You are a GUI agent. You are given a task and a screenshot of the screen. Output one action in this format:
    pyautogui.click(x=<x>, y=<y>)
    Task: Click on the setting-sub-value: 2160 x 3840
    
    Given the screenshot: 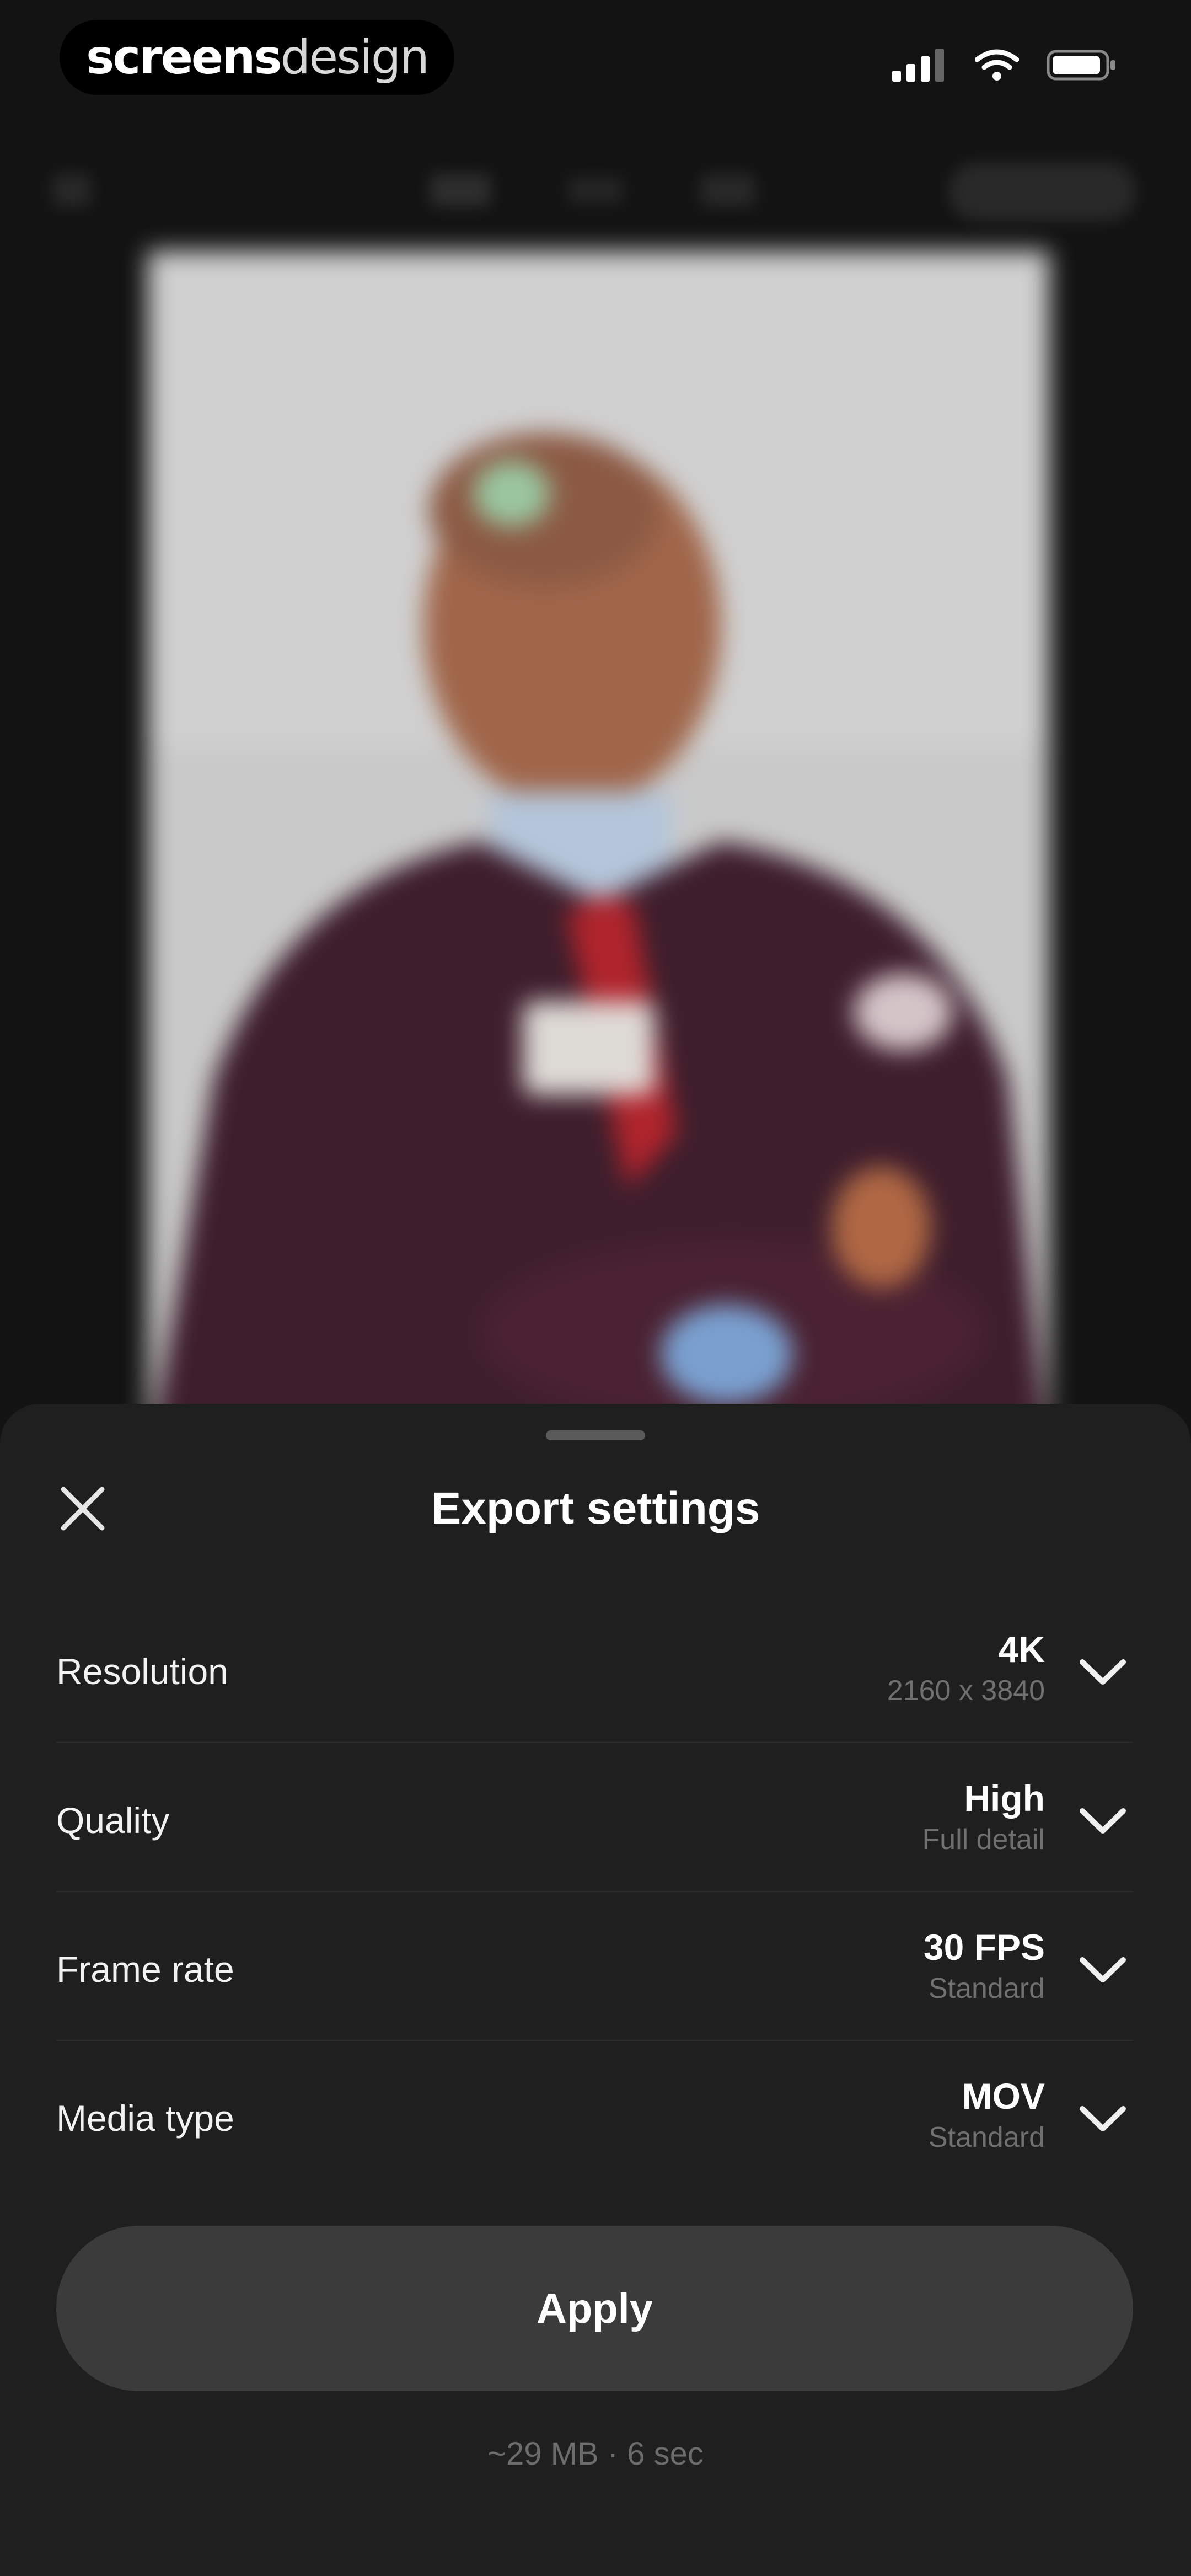 What is the action you would take?
    pyautogui.click(x=966, y=1691)
    